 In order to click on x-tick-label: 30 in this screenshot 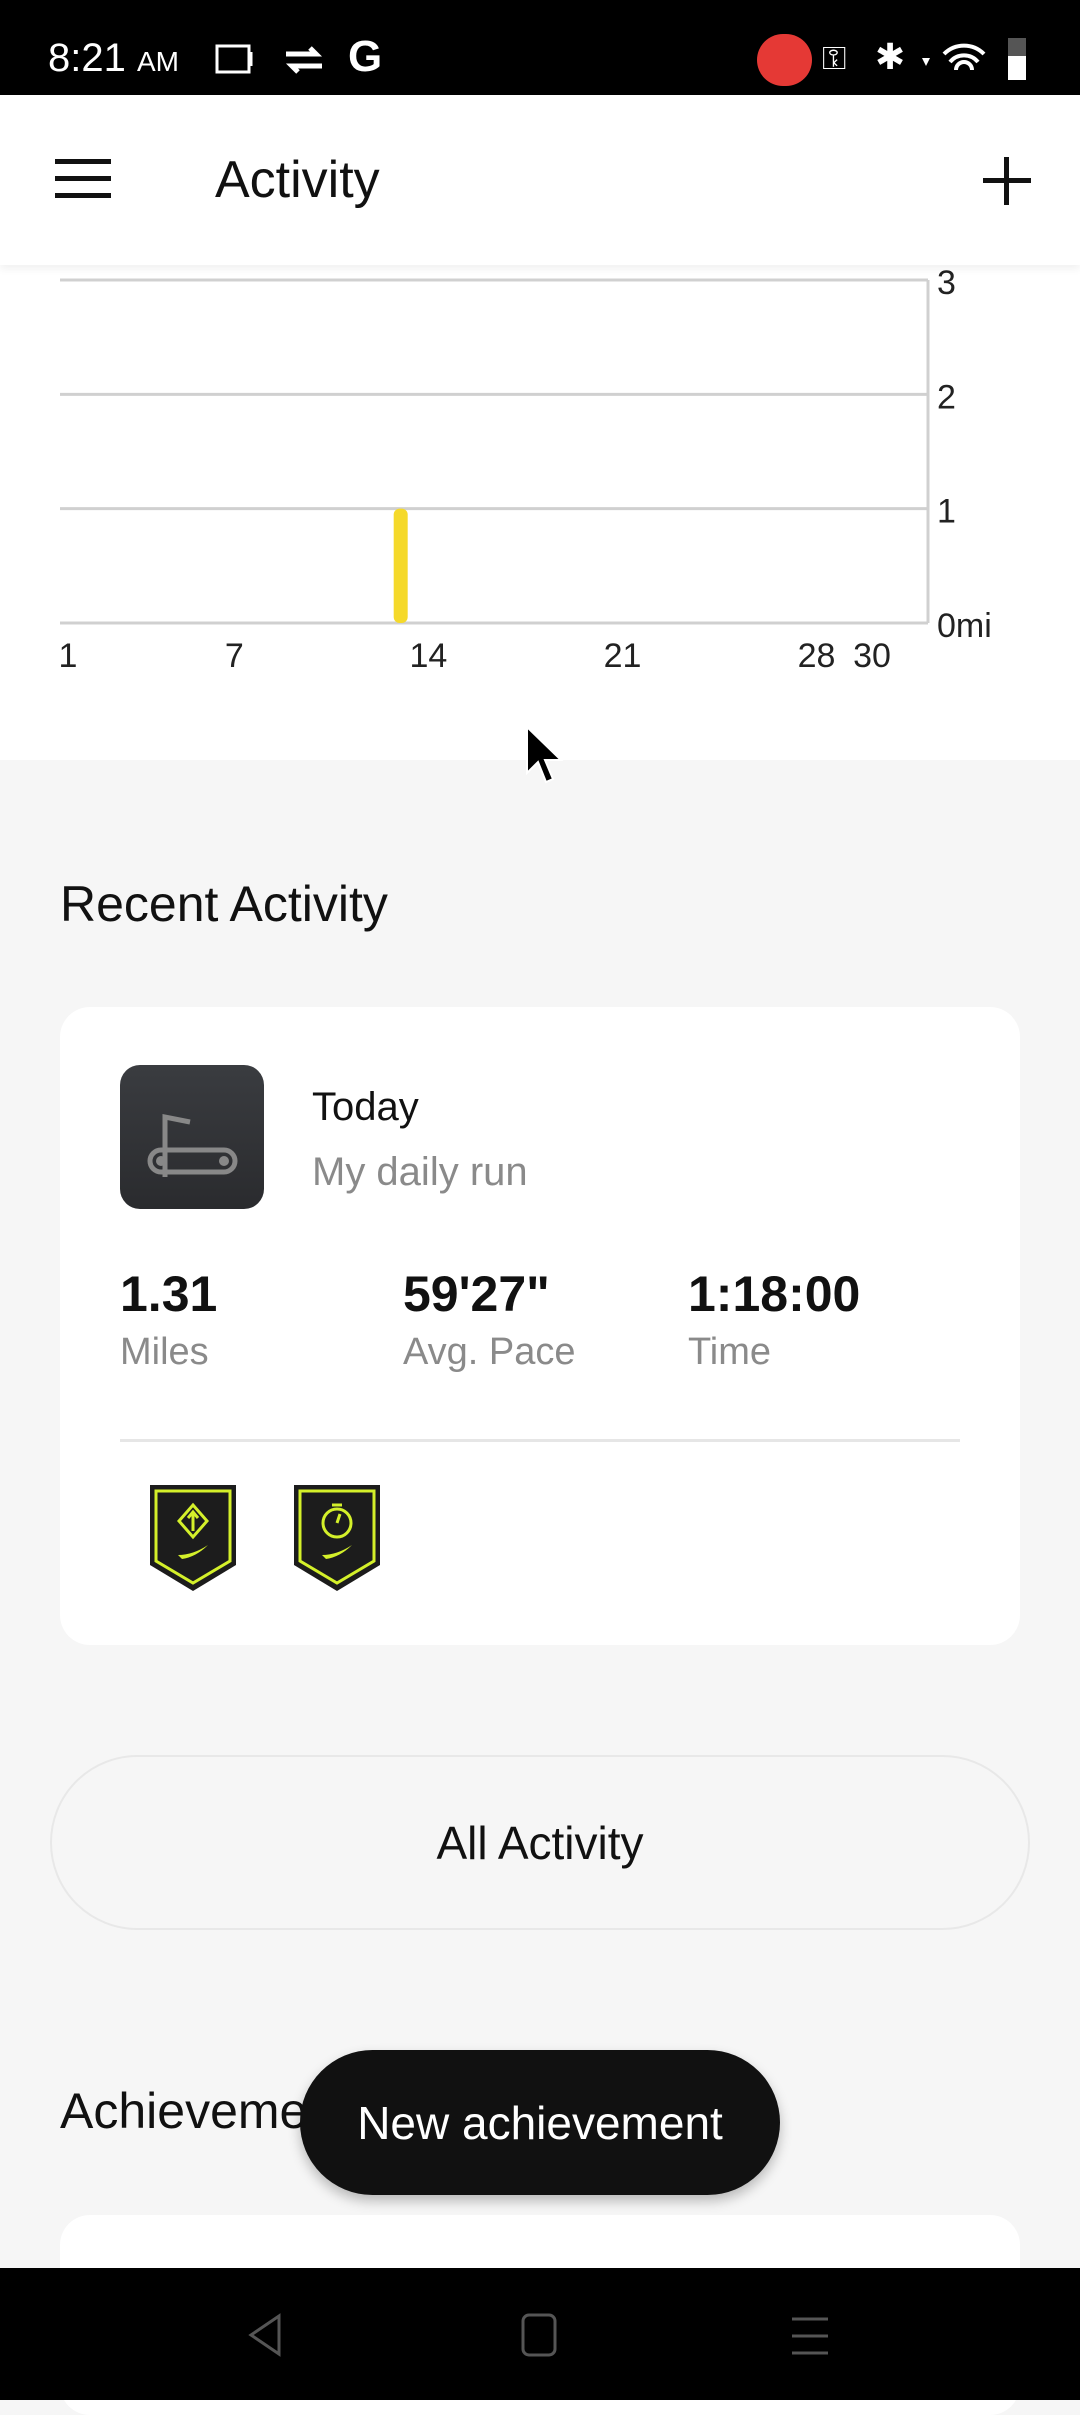, I will do `click(872, 656)`.